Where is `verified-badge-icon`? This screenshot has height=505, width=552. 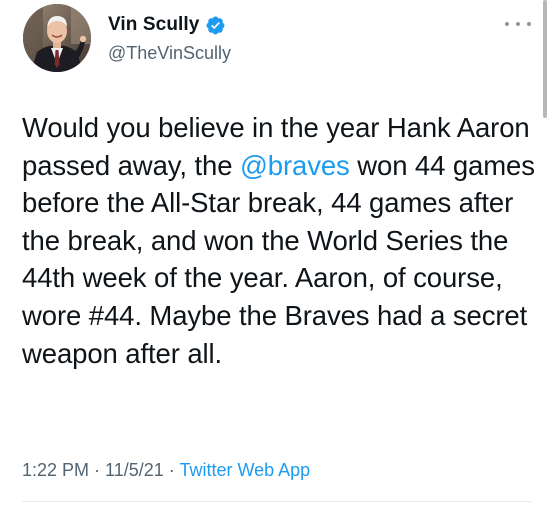 verified-badge-icon is located at coordinates (215, 25).